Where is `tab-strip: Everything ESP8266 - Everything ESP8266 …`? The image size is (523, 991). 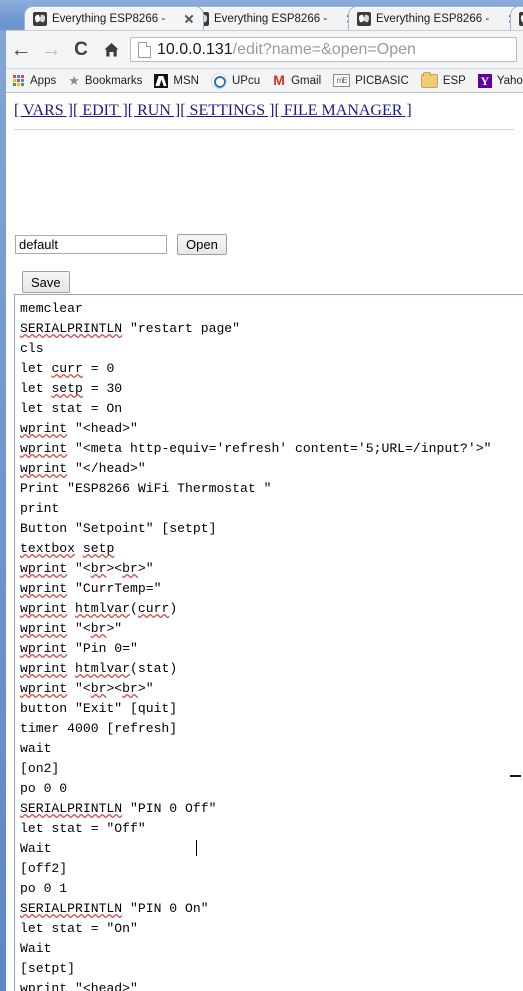
tab-strip: Everything ESP8266 - Everything ESP8266 … is located at coordinates (261, 15).